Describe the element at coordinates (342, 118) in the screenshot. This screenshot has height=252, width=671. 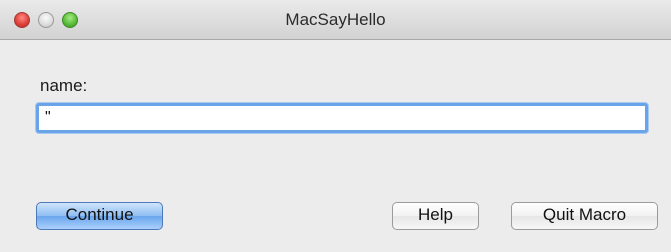
I see `name-input` at that location.